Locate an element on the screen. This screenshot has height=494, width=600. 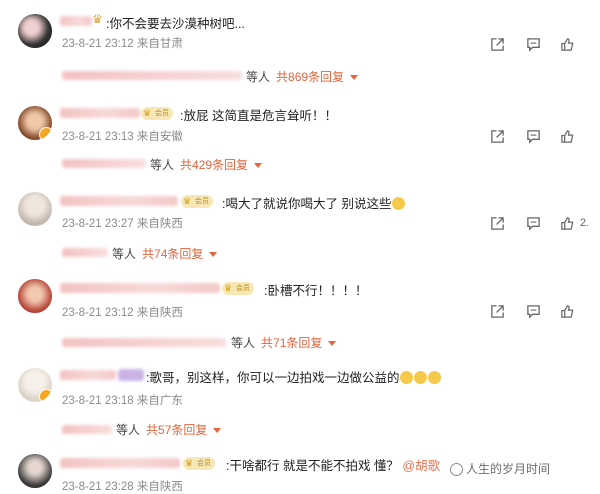
comment-text: :歌哥，别这样，你可以一边拍戏一边做公益的 is located at coordinates (294, 376).